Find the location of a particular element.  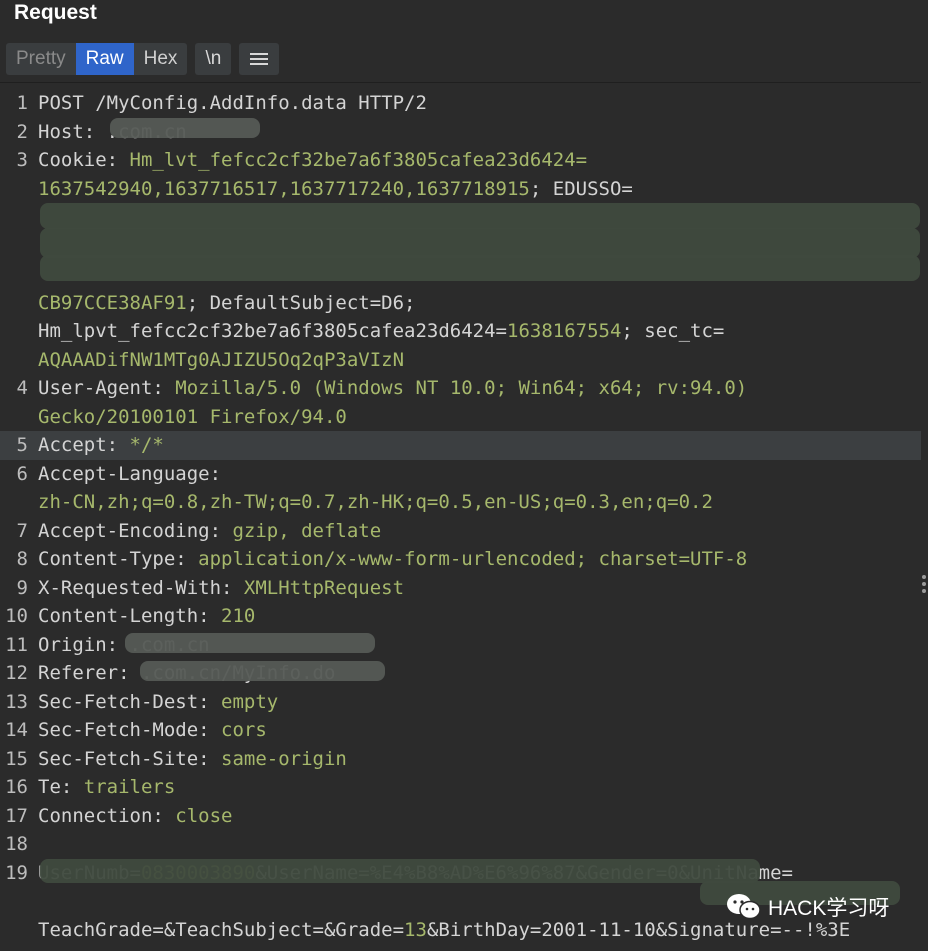

line-code: Sec-Fetch-Dest: empty is located at coordinates (158, 702).